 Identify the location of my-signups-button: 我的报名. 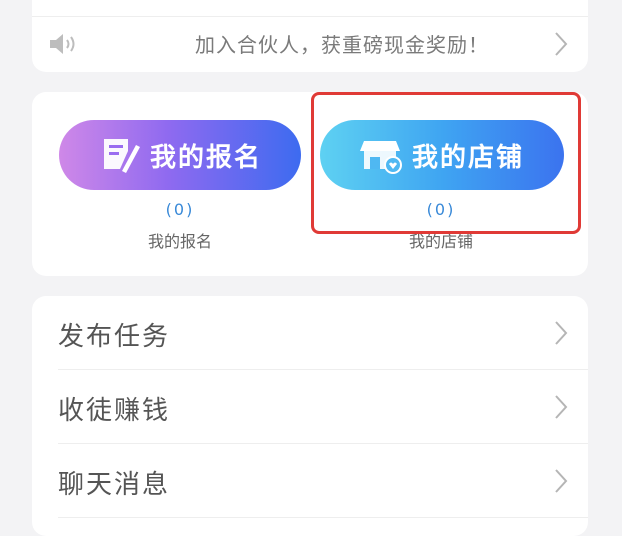
(180, 155).